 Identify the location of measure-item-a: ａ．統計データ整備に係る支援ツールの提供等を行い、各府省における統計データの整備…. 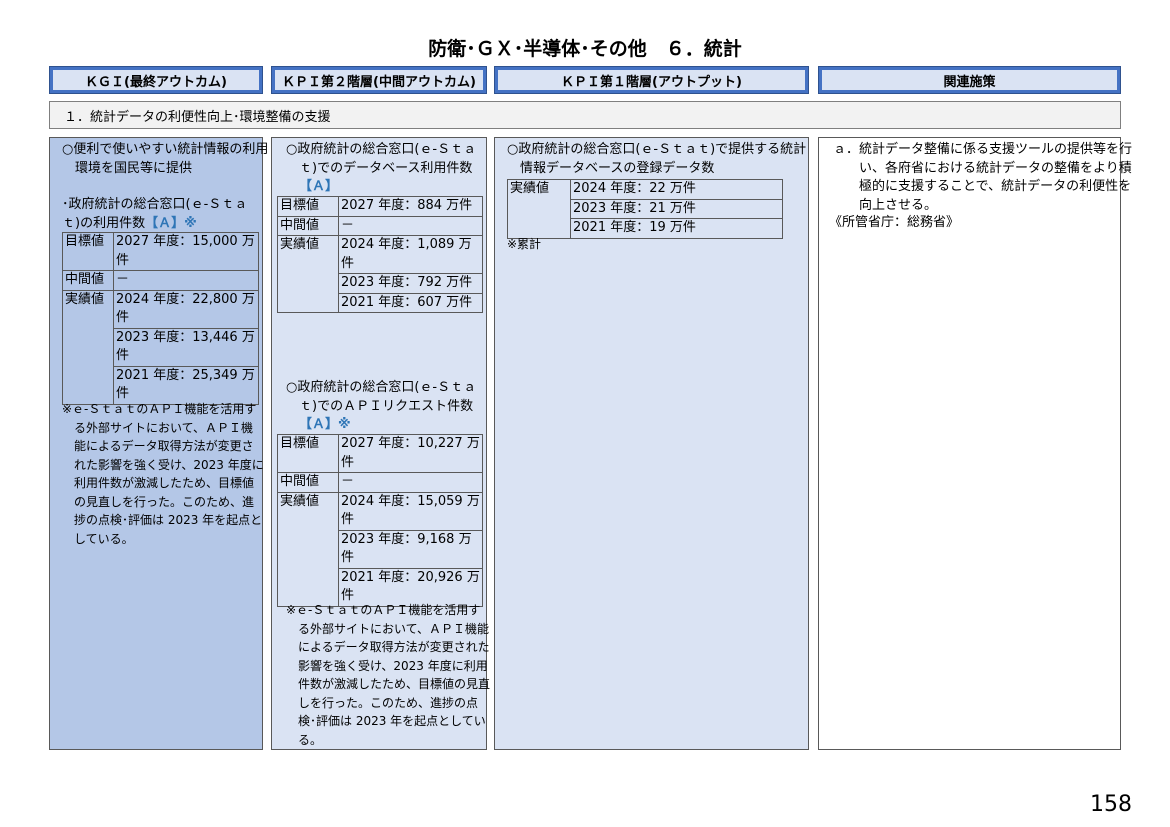
(983, 177).